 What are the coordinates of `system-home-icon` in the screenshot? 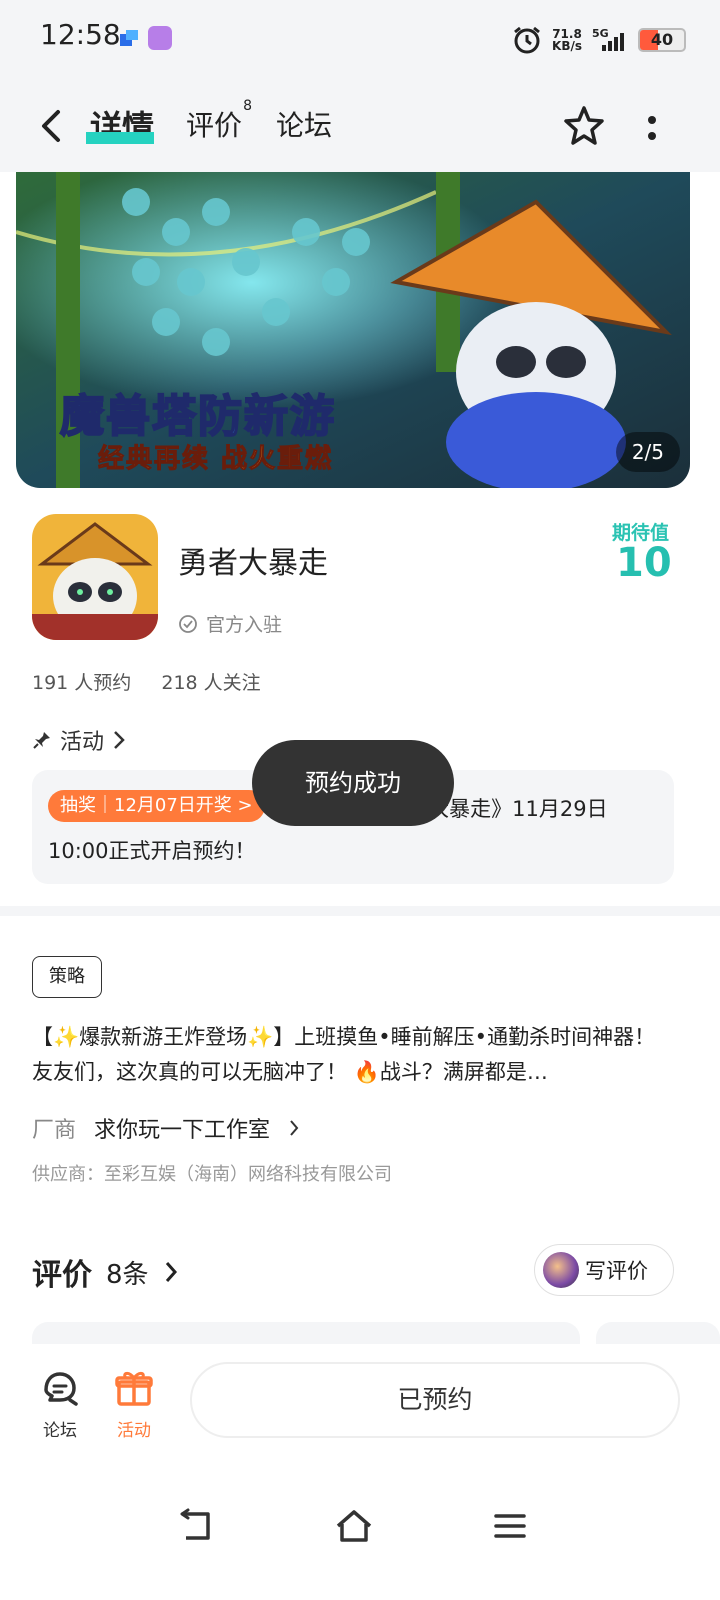 It's located at (354, 1526).